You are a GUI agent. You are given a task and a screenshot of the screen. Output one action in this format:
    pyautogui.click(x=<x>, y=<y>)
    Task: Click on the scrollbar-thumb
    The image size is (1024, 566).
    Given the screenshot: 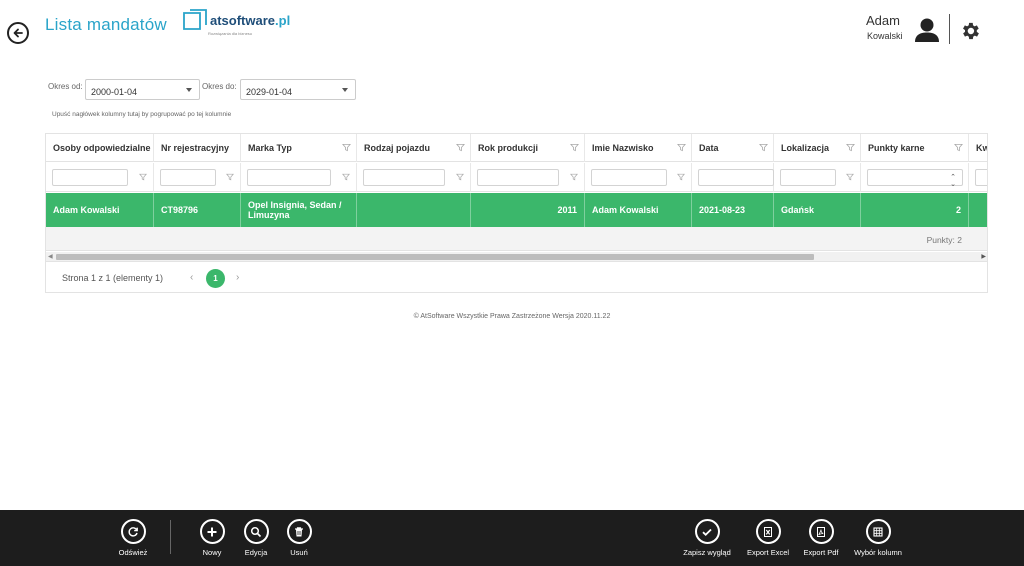 What is the action you would take?
    pyautogui.click(x=435, y=257)
    